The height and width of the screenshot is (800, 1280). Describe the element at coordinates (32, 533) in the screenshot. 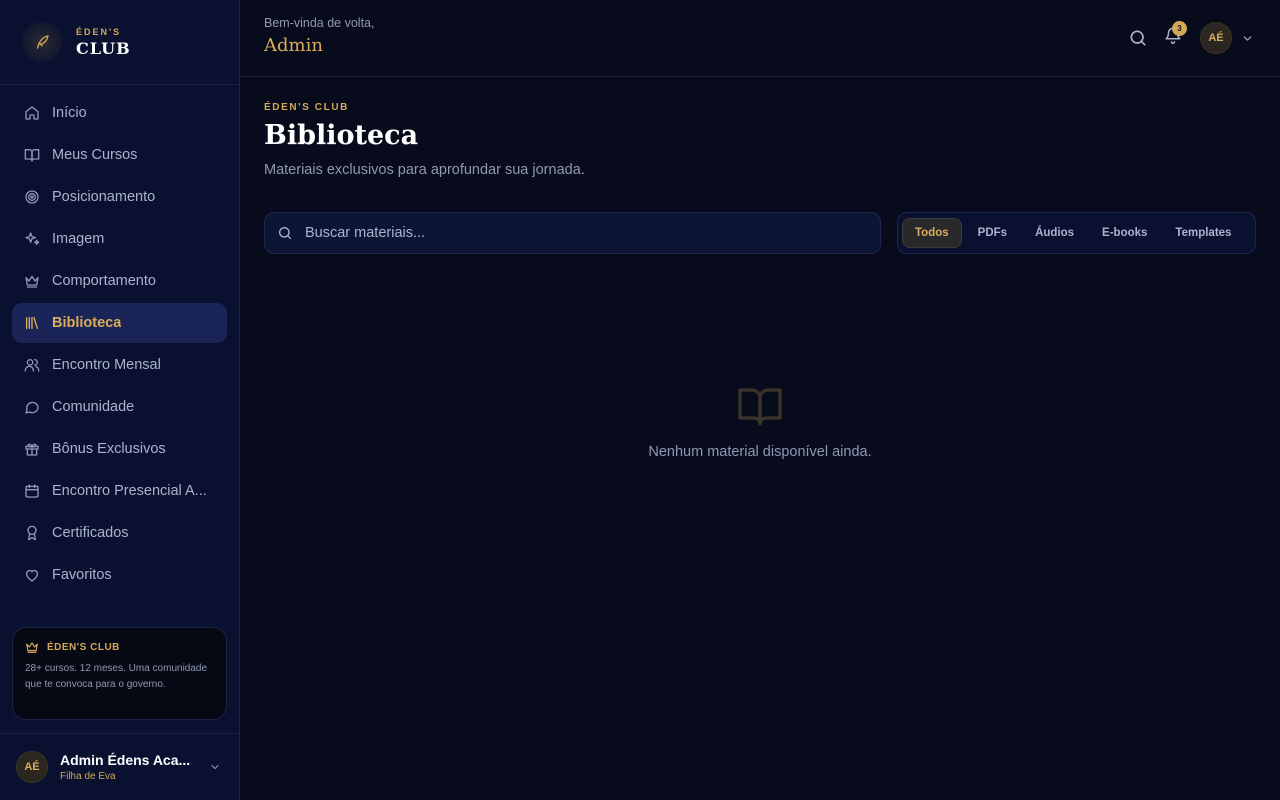

I see `award-icon` at that location.